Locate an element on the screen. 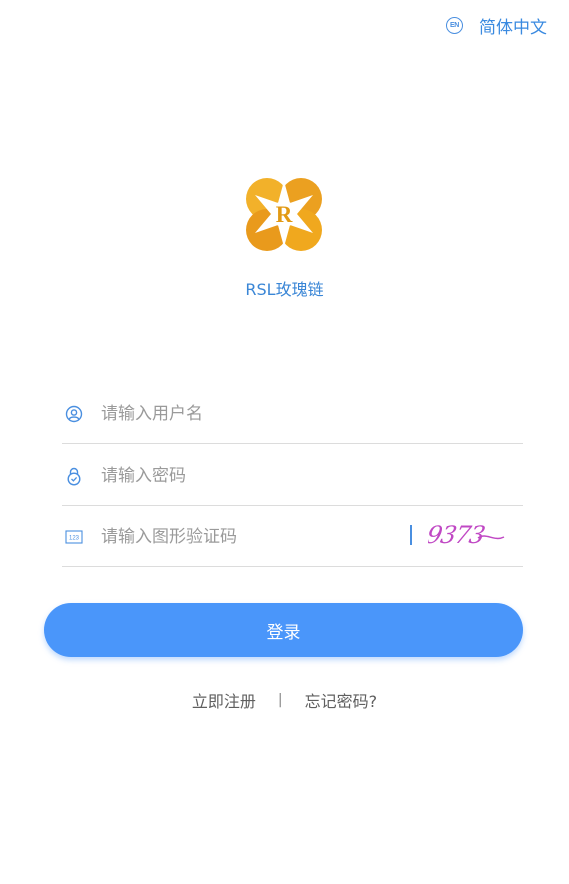 The width and height of the screenshot is (569, 884). captcha-icon: 123 is located at coordinates (74, 537).